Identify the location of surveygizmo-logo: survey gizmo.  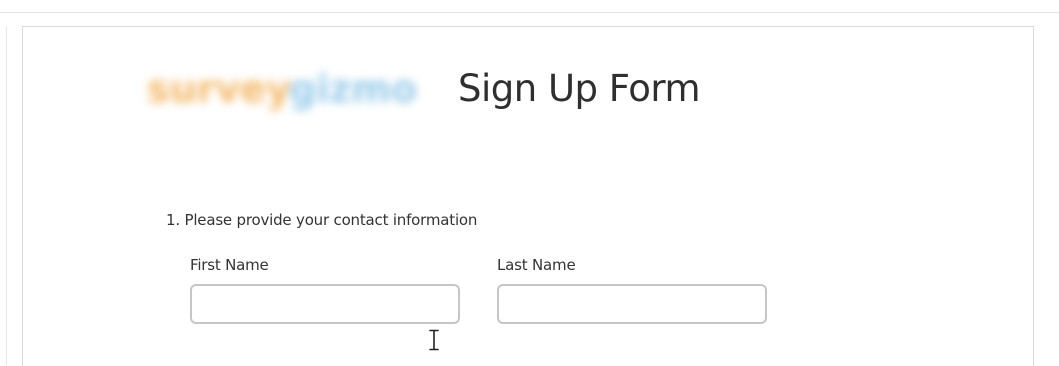
(280, 91).